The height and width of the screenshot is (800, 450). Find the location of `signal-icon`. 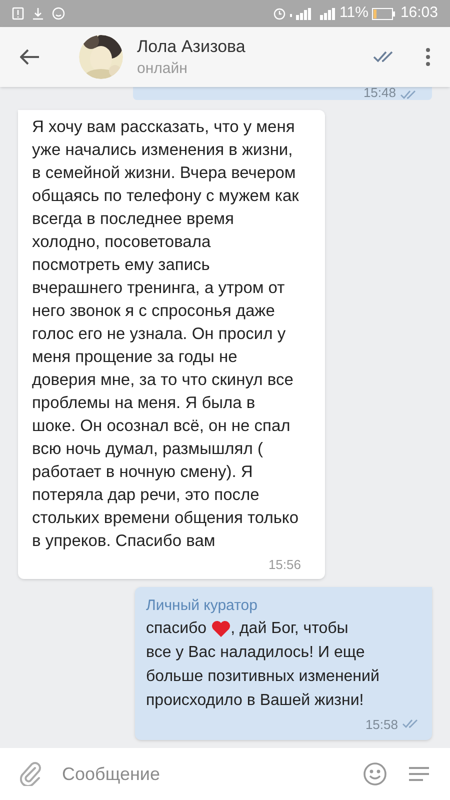

signal-icon is located at coordinates (328, 14).